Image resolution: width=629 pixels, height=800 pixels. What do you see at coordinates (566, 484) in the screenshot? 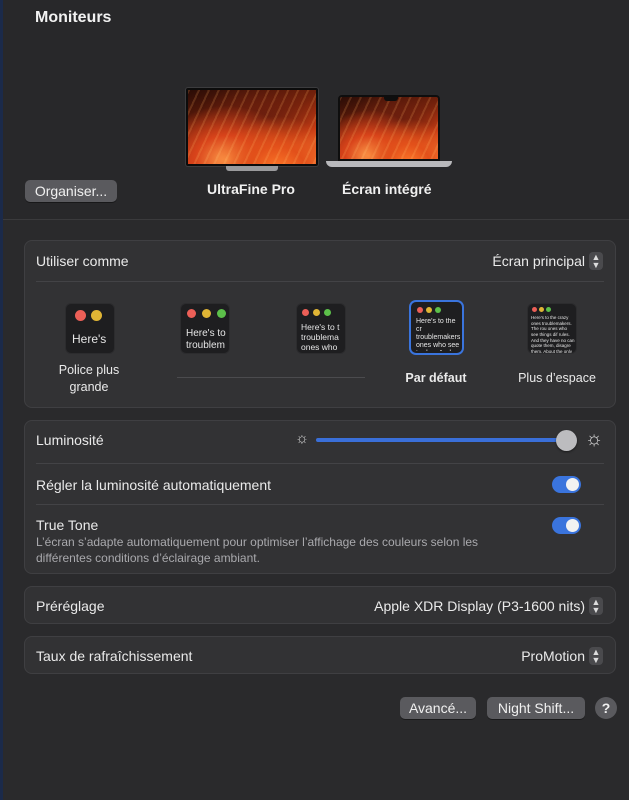
I see `auto-brightness-toggle` at bounding box center [566, 484].